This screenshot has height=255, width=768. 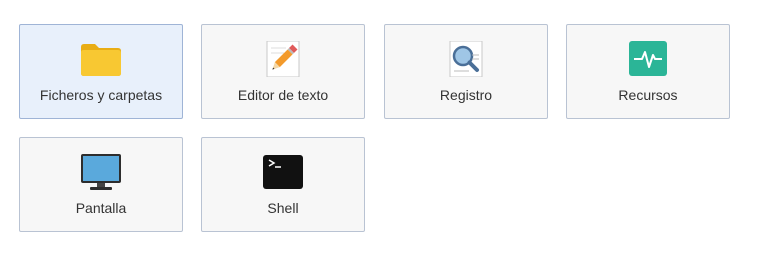 What do you see at coordinates (283, 172) in the screenshot?
I see `terminal-icon` at bounding box center [283, 172].